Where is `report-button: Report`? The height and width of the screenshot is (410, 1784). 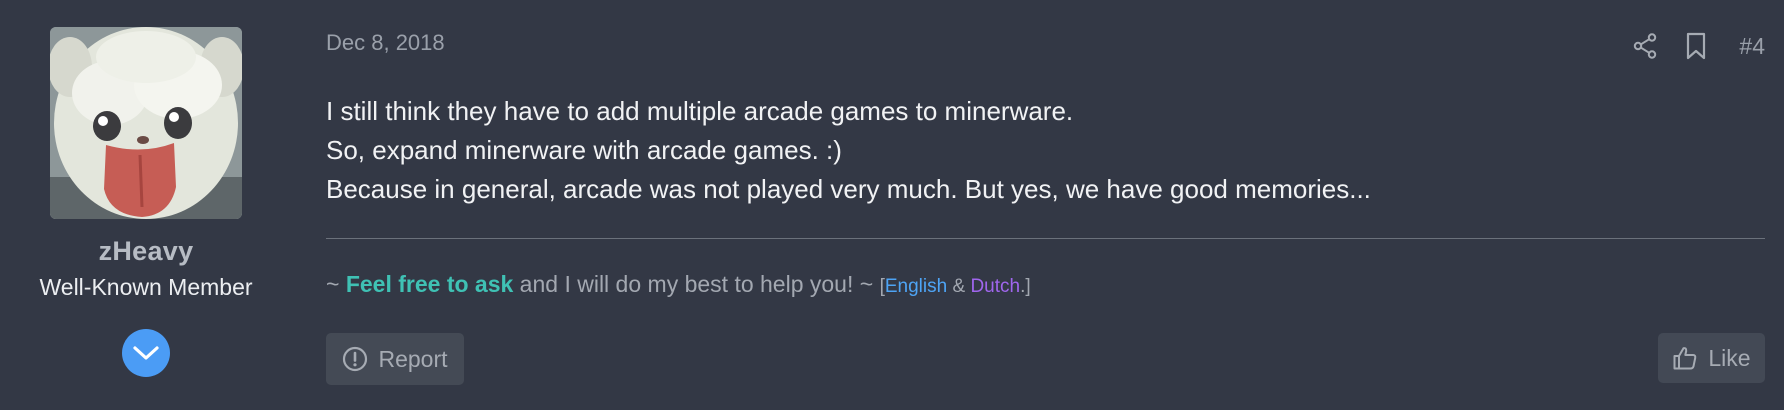 report-button: Report is located at coordinates (395, 359).